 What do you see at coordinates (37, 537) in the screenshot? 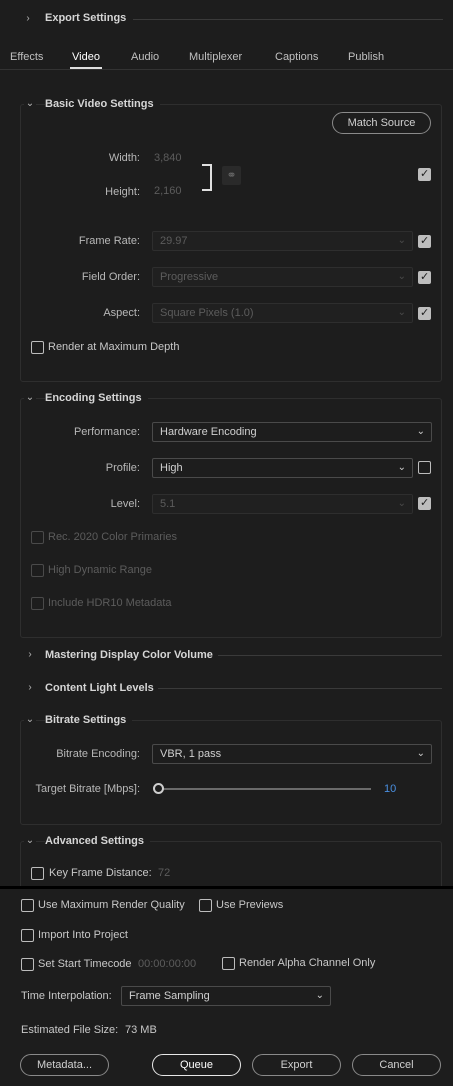
I see `rec2020-checkbox` at bounding box center [37, 537].